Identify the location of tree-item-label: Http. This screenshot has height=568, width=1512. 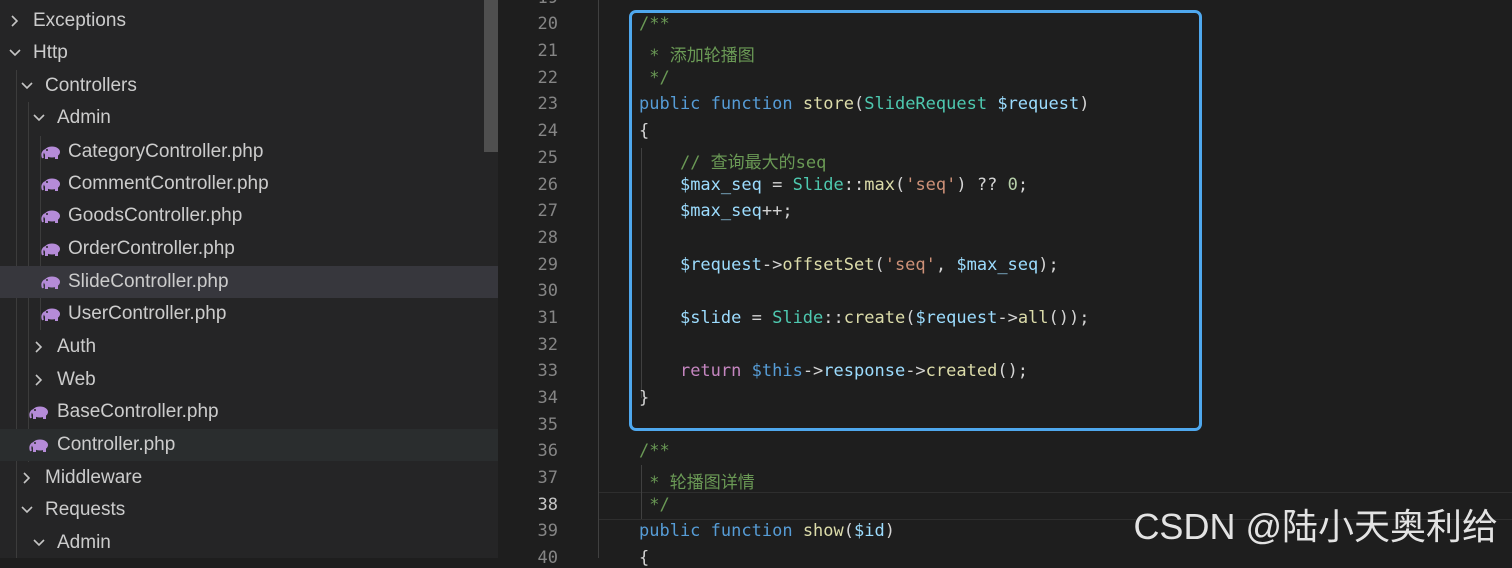
(50, 52).